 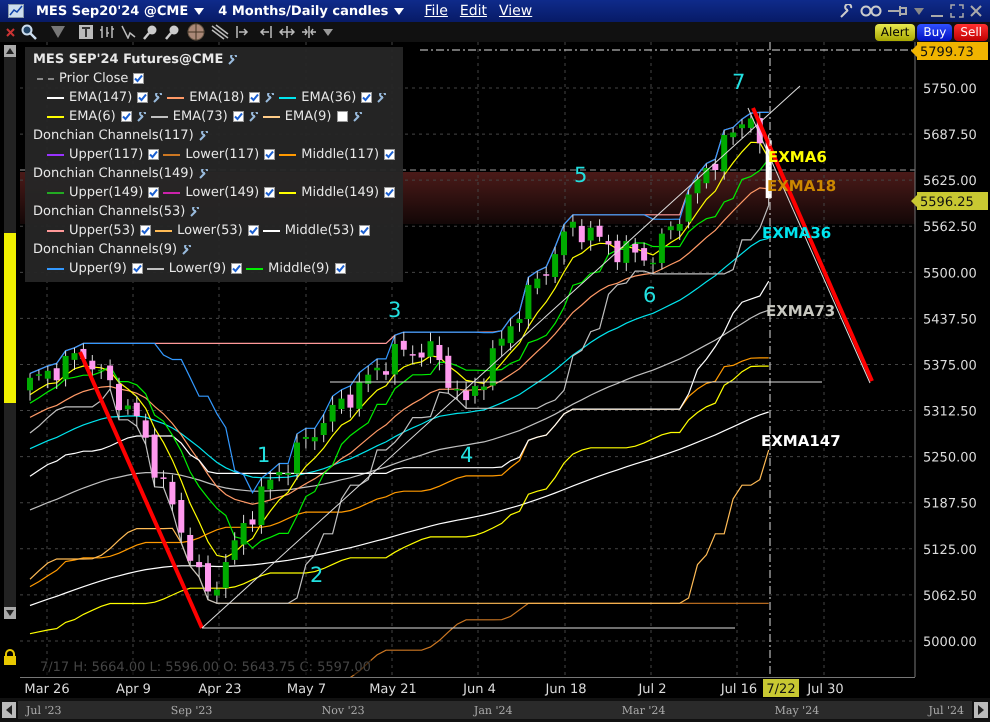 I want to click on menu-item: Edit, so click(x=473, y=11).